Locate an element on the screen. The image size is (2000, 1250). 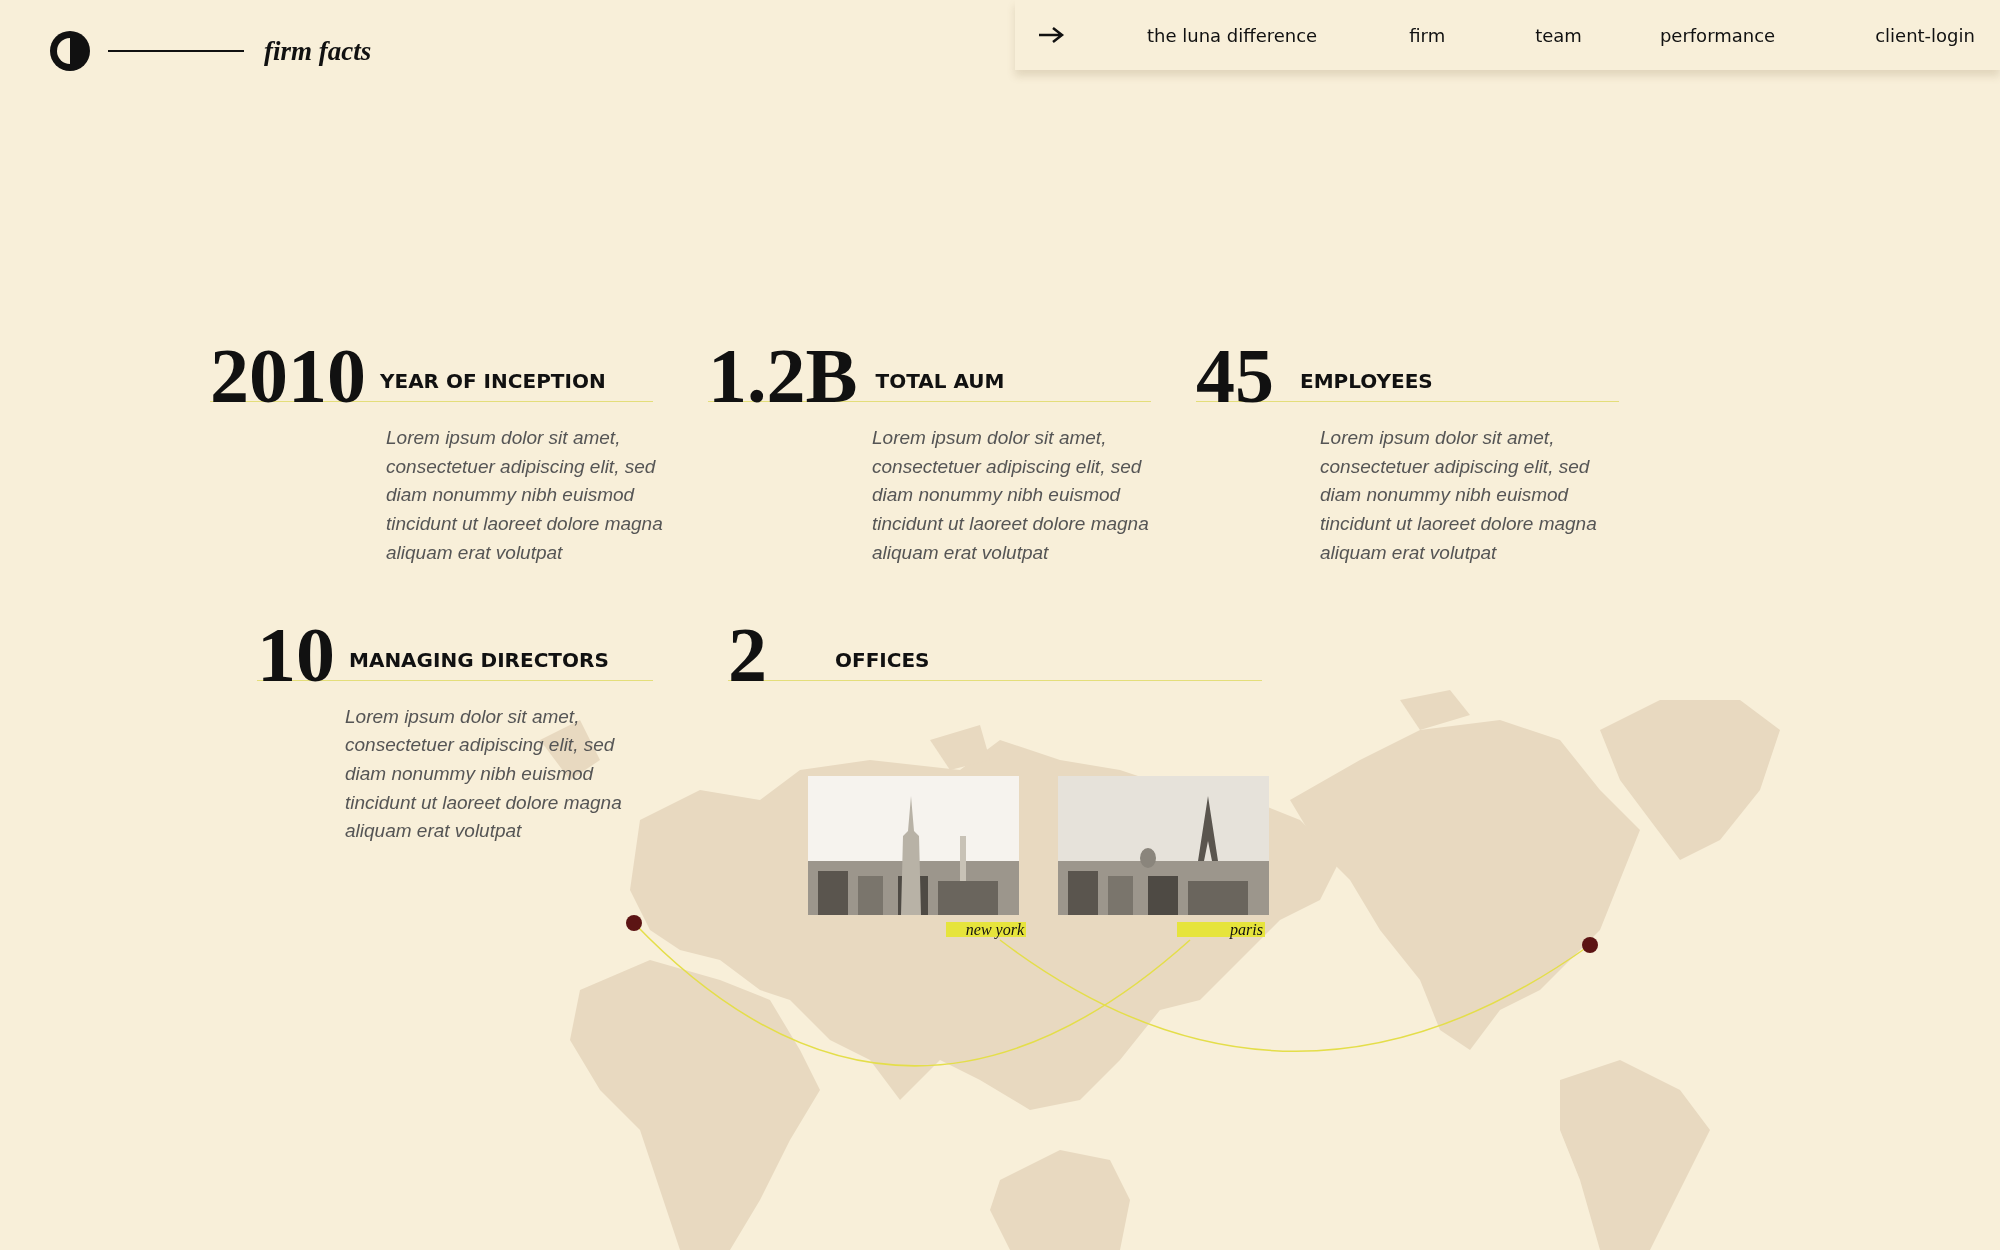
office-label: new york is located at coordinates (986, 929).